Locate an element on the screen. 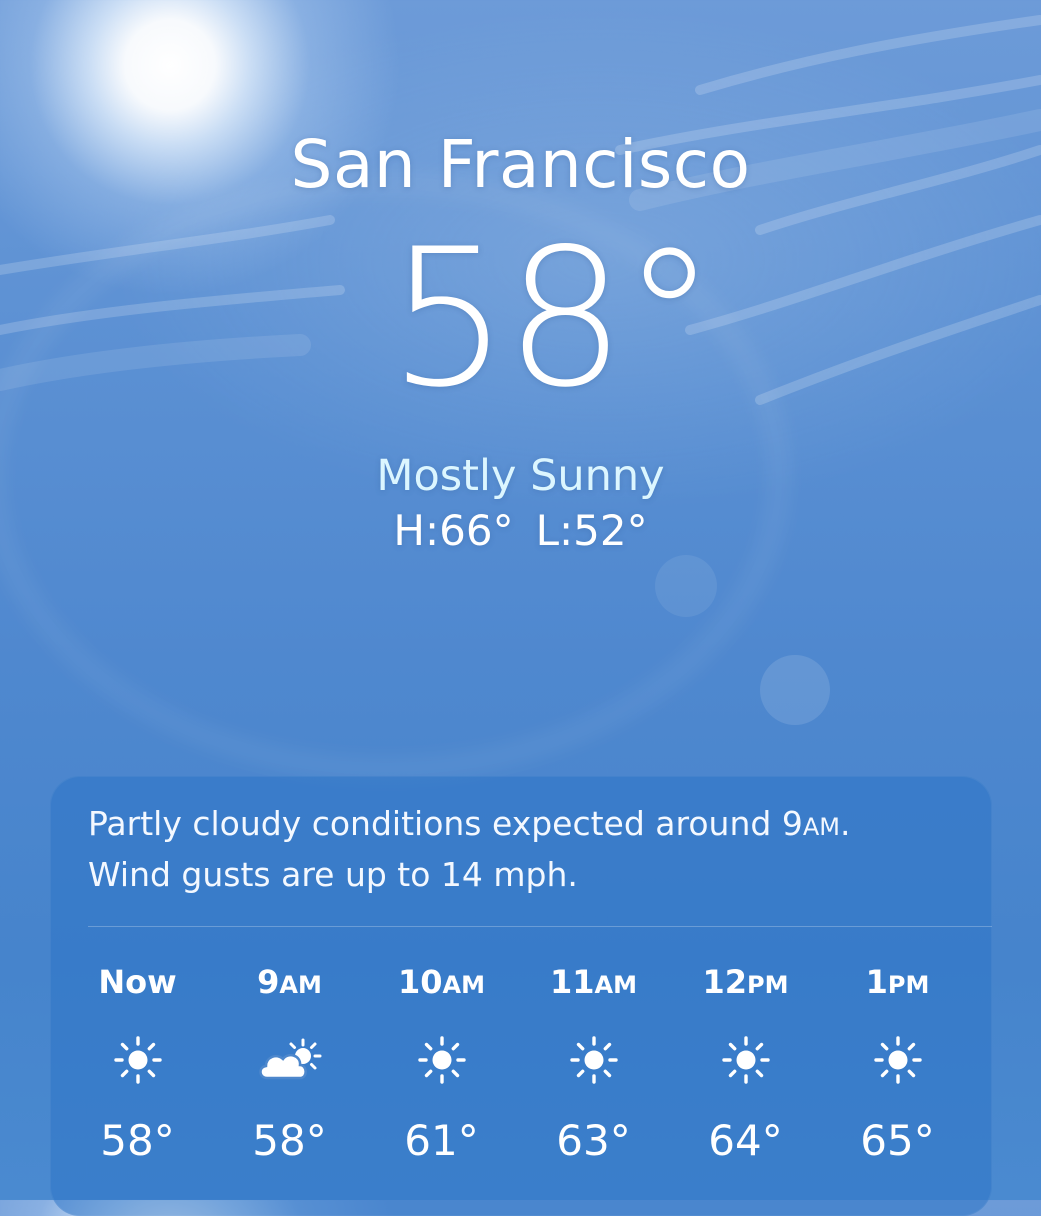 Image resolution: width=1041 pixels, height=1216 pixels. high-low: H:66° L:52° is located at coordinates (520, 531).